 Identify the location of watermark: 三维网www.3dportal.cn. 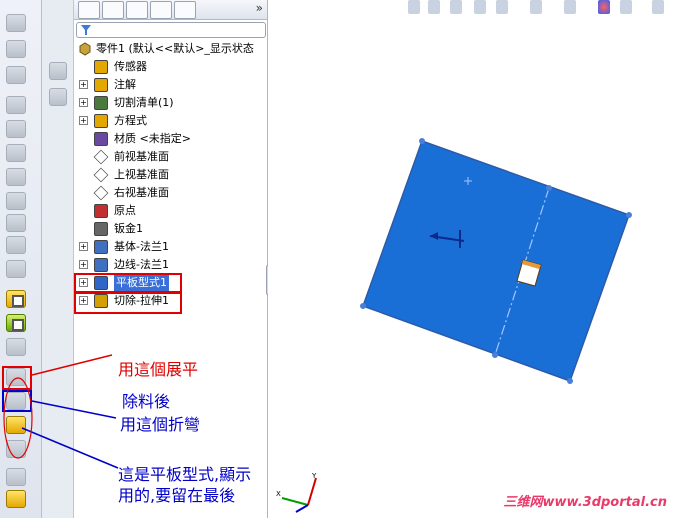
(585, 502).